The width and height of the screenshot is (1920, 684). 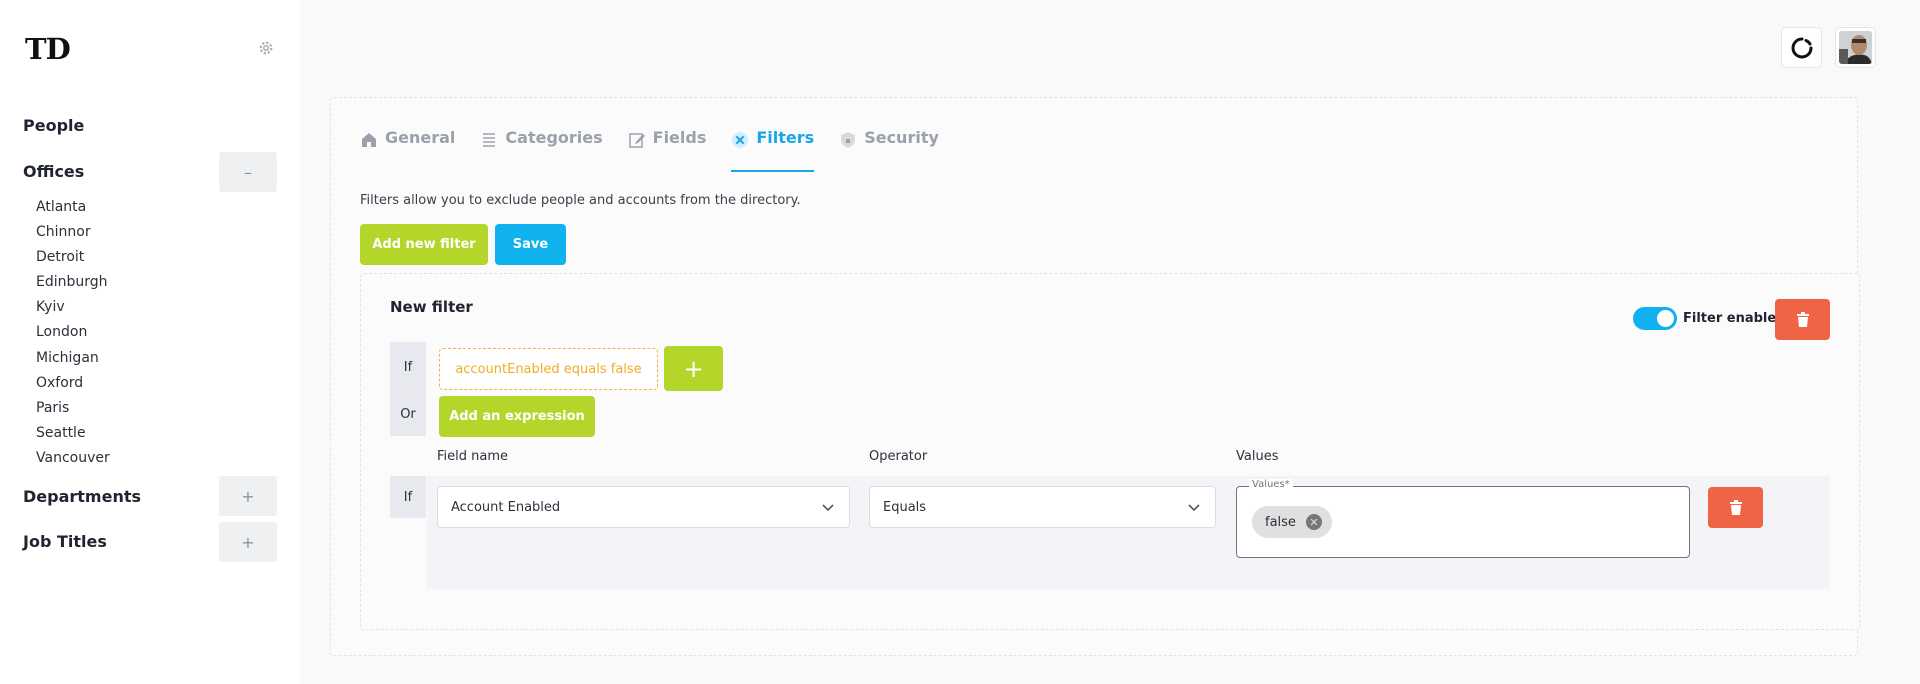 What do you see at coordinates (73, 307) in the screenshot?
I see `office-list-item: Kyiv` at bounding box center [73, 307].